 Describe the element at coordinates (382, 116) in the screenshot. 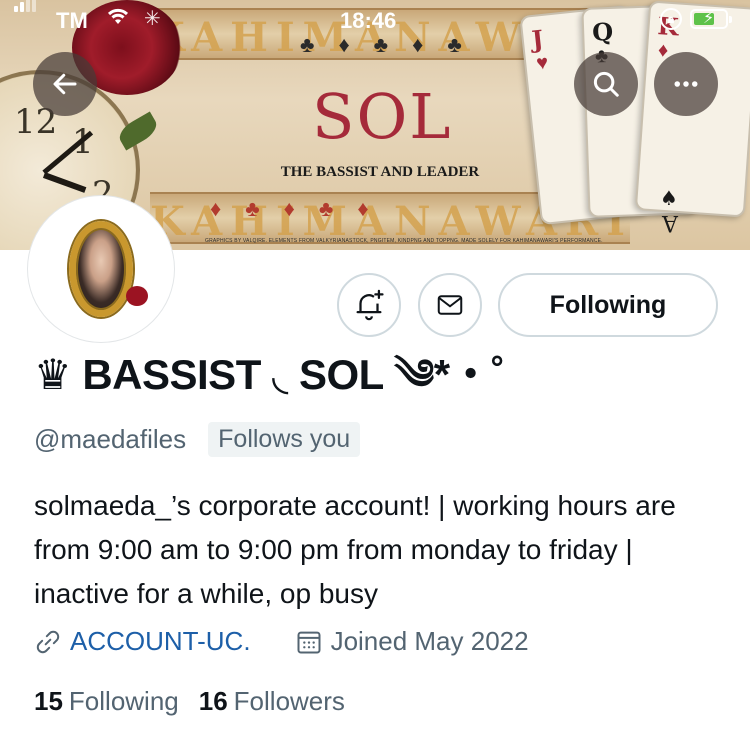

I see `banner-title: SOL` at that location.